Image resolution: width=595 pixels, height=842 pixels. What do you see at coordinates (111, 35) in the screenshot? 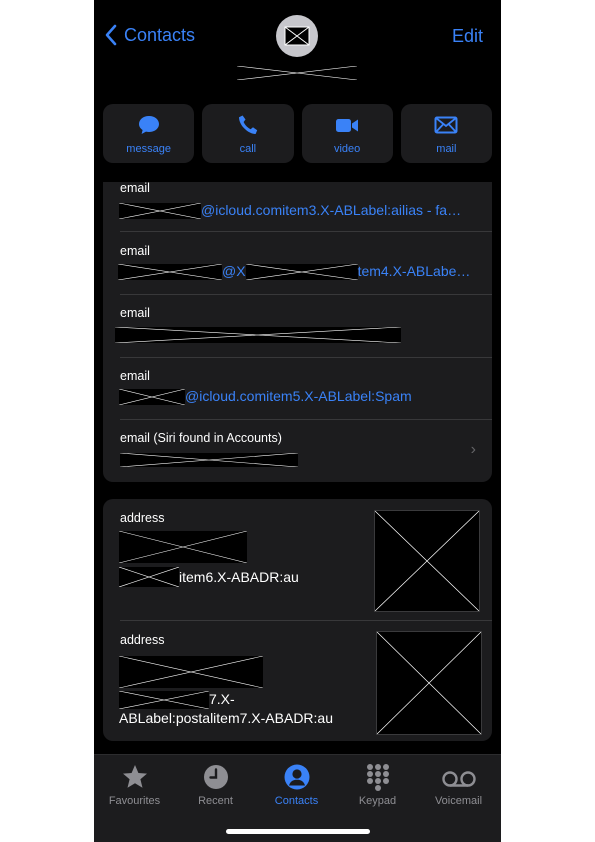
I see `chevron-left-icon` at bounding box center [111, 35].